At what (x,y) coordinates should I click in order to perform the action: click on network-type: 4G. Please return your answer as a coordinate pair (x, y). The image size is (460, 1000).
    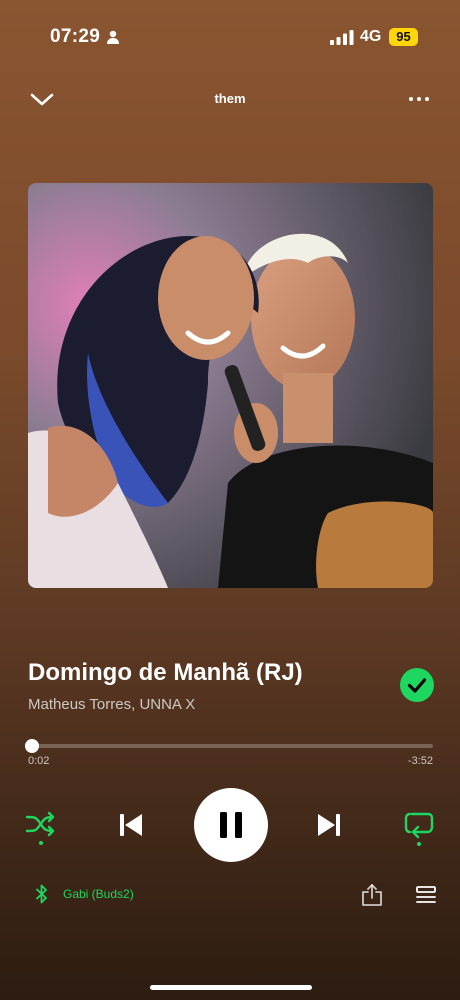
    Looking at the image, I should click on (371, 36).